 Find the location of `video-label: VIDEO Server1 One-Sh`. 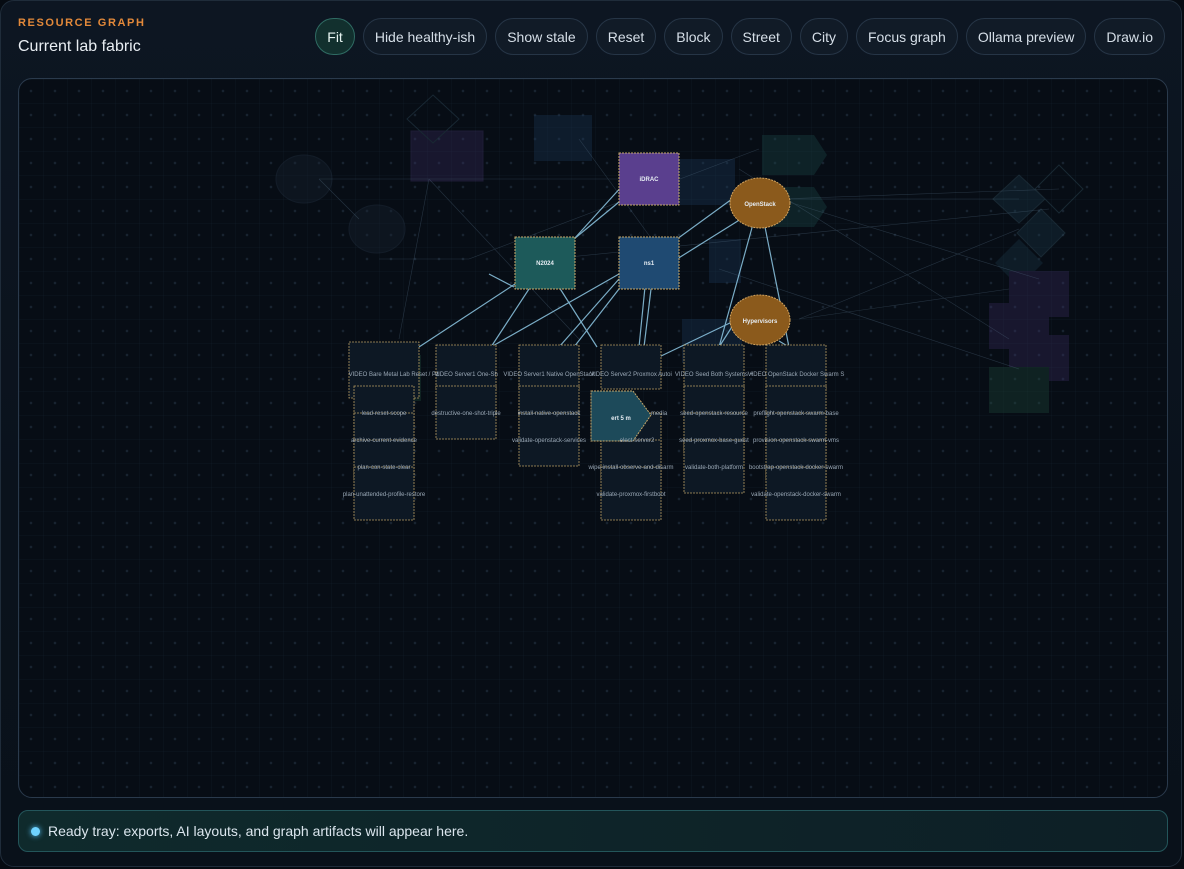

video-label: VIDEO Server1 One-Sh is located at coordinates (466, 375).